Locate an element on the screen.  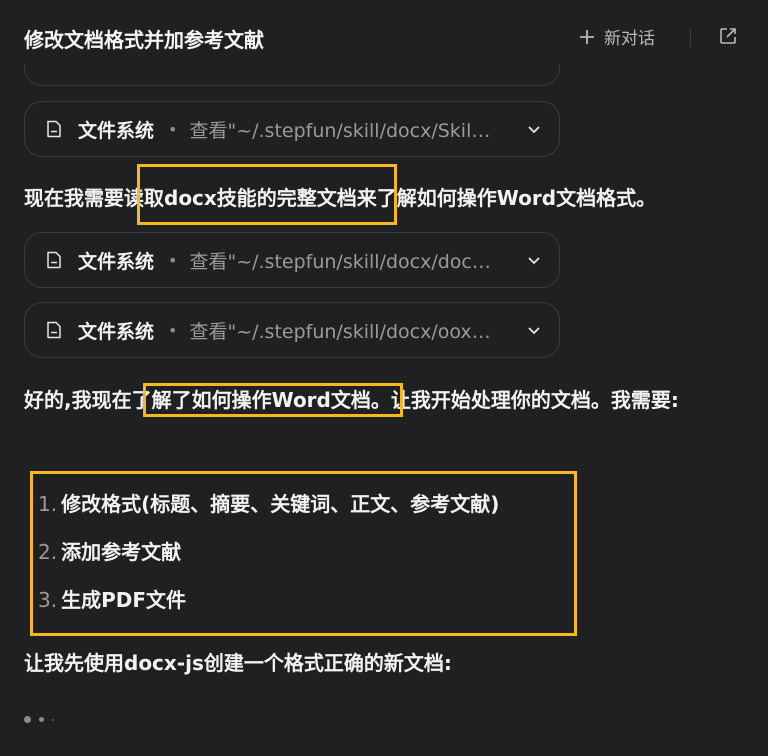
new-chat-label: 新对话 is located at coordinates (629, 39).